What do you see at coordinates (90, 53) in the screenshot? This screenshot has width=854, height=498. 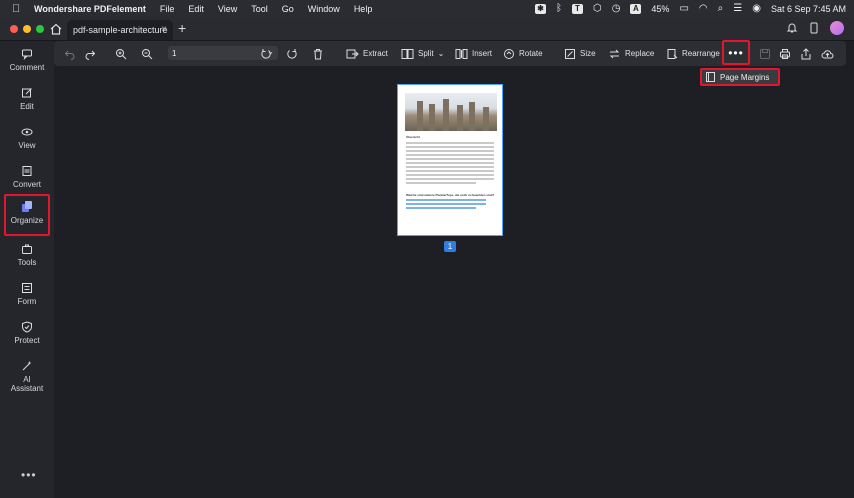 I see `redo-button` at bounding box center [90, 53].